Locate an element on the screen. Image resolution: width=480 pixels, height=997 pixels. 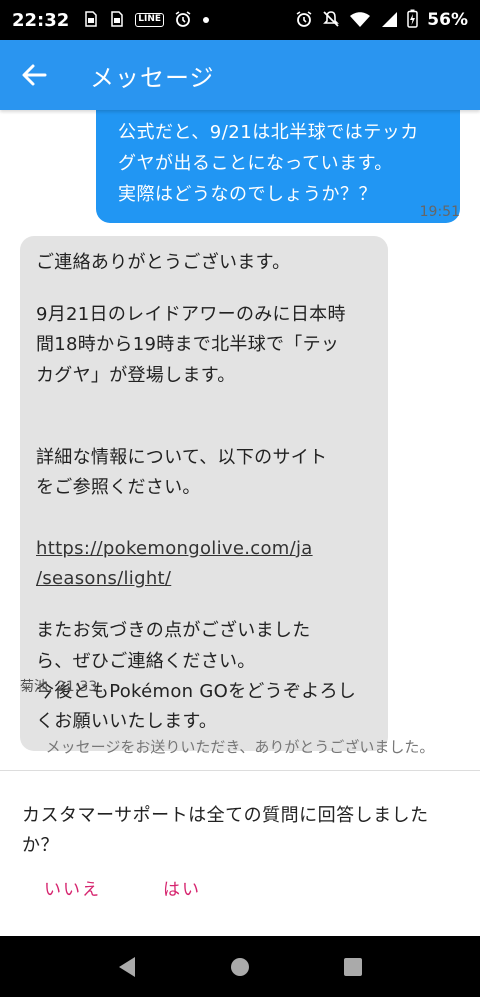
back-triangle-icon is located at coordinates (126, 966).